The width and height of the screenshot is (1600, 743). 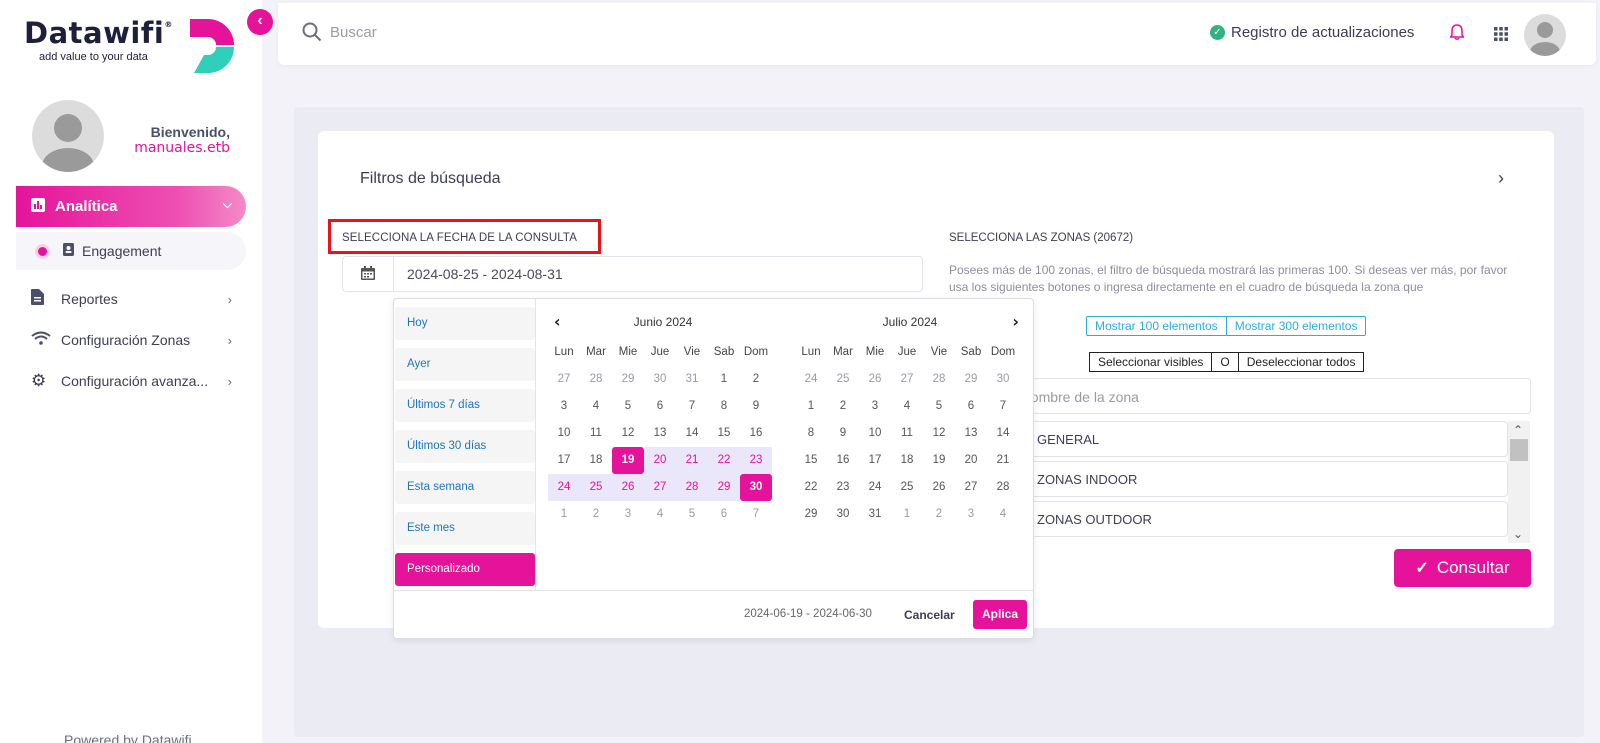 What do you see at coordinates (131, 381) in the screenshot?
I see `sidebar-item-configuracion-avanzada: ⚙ Configuración avanza... ›` at bounding box center [131, 381].